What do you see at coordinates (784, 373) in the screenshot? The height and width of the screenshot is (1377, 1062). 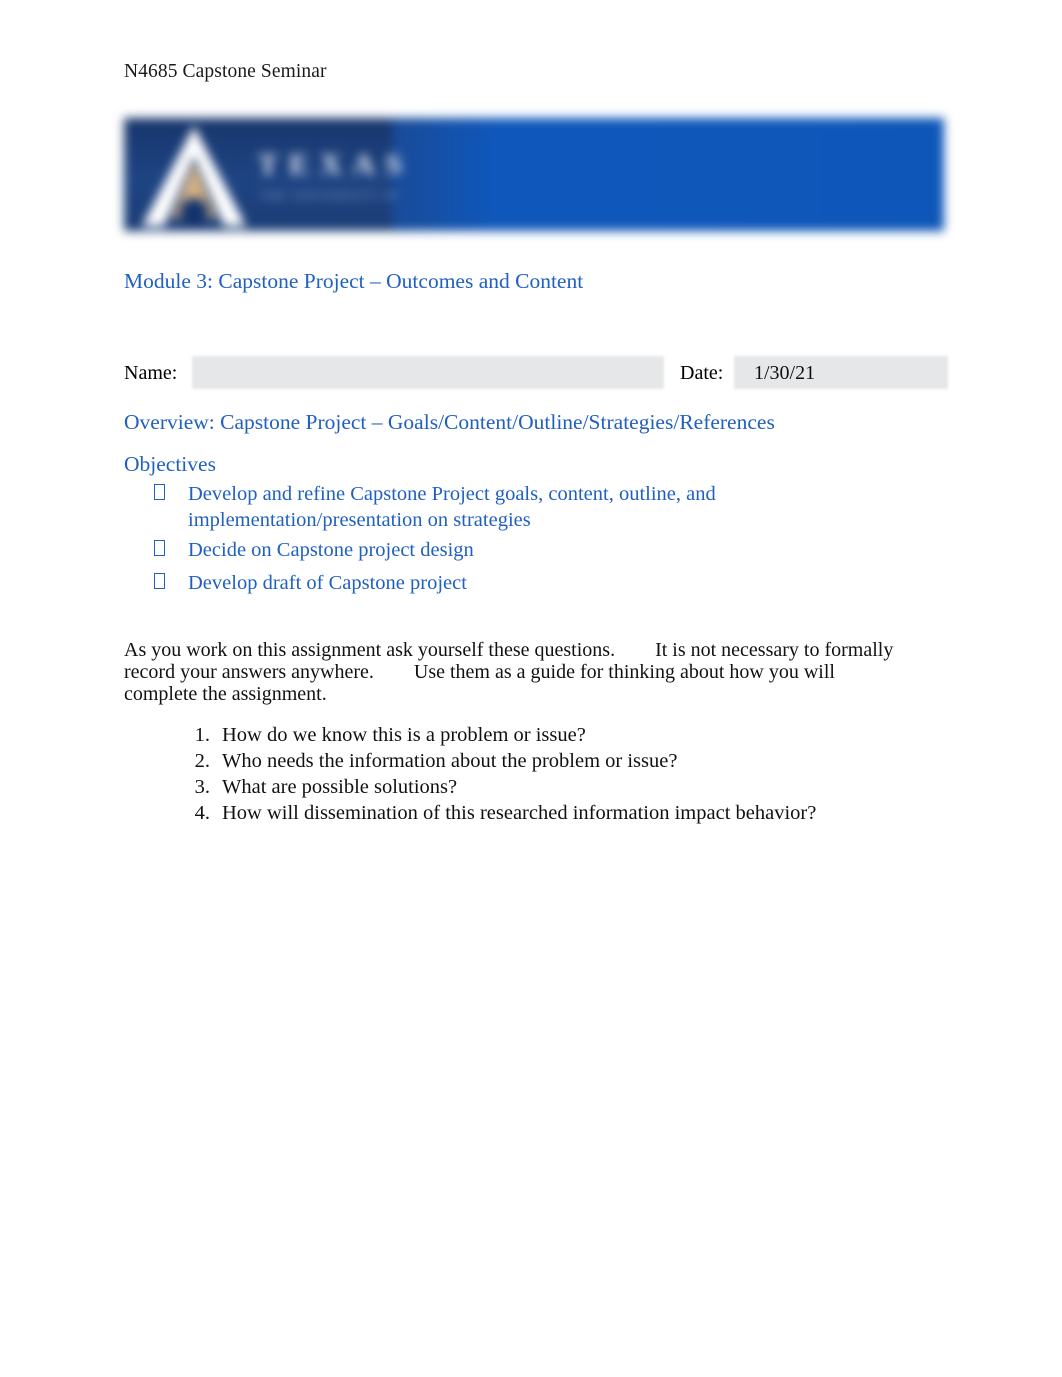 I see `date-input-value: 1/30/21` at bounding box center [784, 373].